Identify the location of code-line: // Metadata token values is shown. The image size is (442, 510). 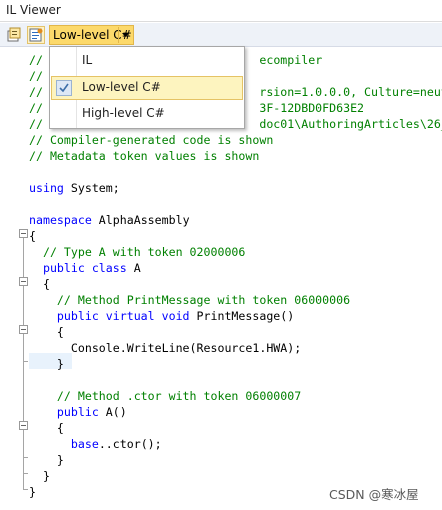
(144, 156).